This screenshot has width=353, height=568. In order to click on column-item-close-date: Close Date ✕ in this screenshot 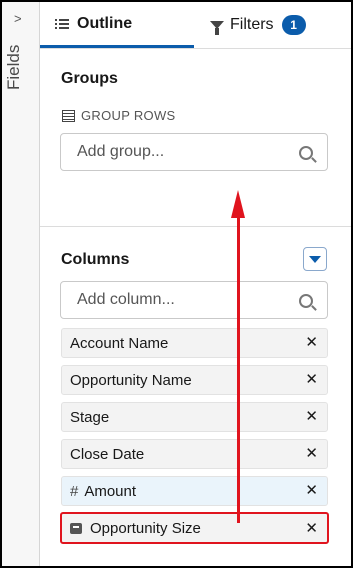, I will do `click(194, 454)`.